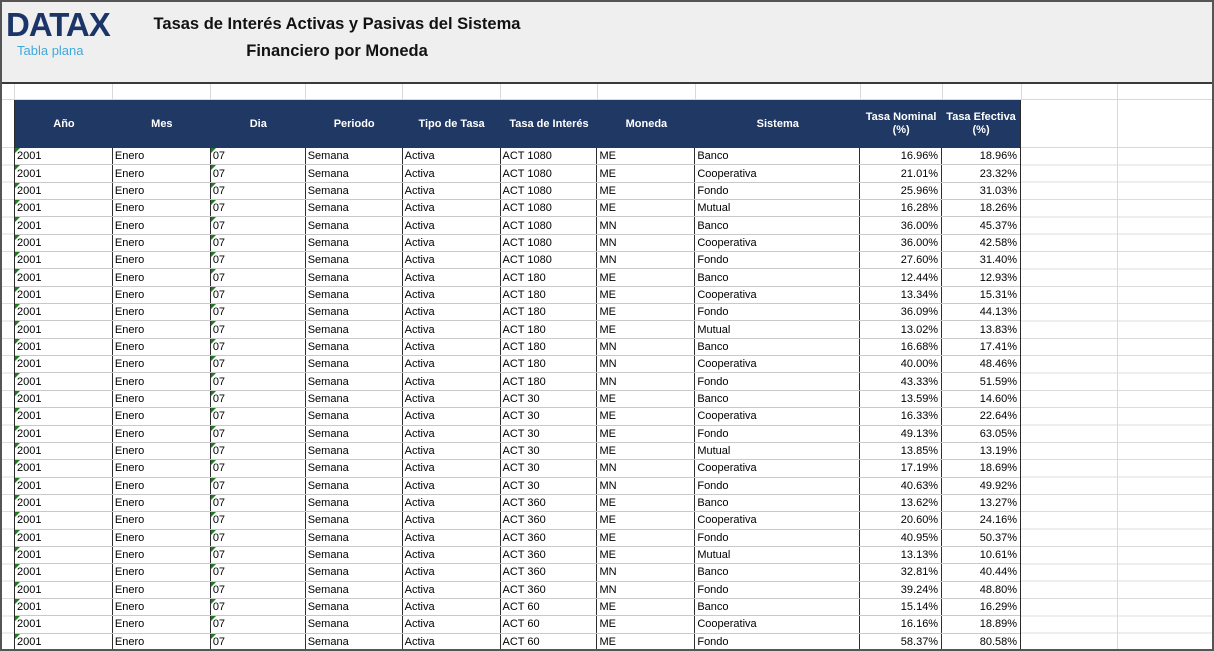 Image resolution: width=1214 pixels, height=651 pixels. I want to click on cell-tasa-nominal: 20.60%, so click(901, 520).